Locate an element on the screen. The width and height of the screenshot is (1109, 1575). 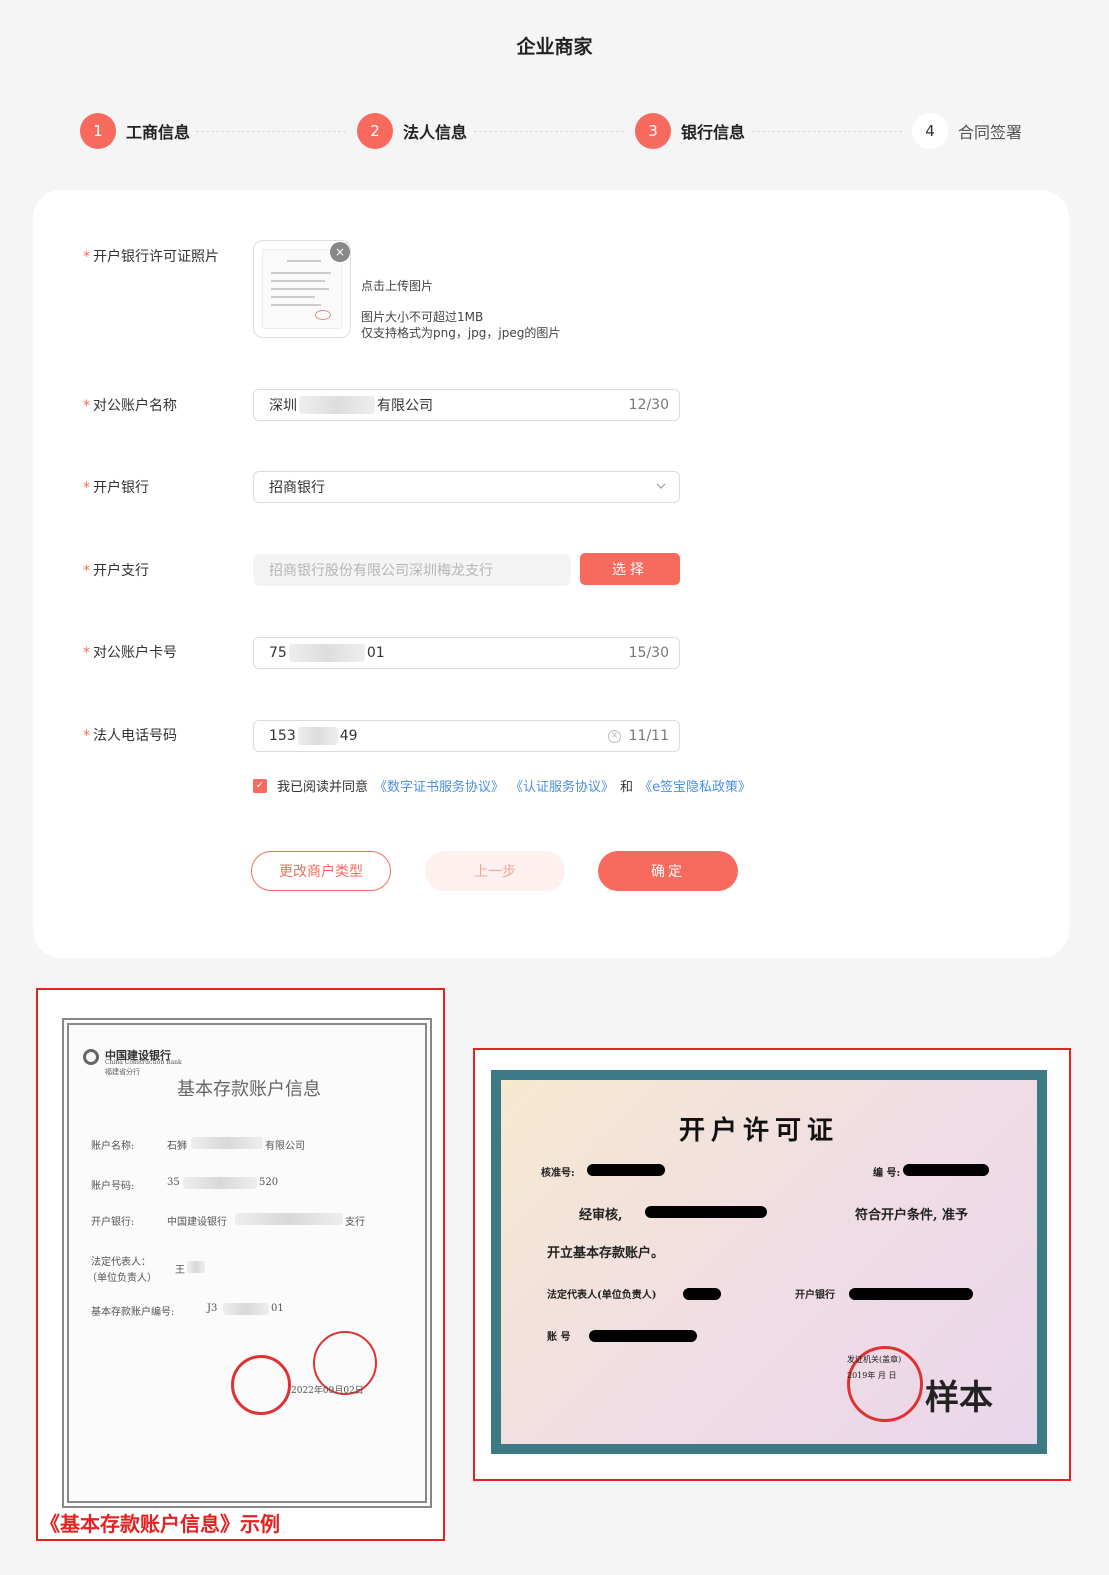
field-label: 账户号码: is located at coordinates (113, 1186).